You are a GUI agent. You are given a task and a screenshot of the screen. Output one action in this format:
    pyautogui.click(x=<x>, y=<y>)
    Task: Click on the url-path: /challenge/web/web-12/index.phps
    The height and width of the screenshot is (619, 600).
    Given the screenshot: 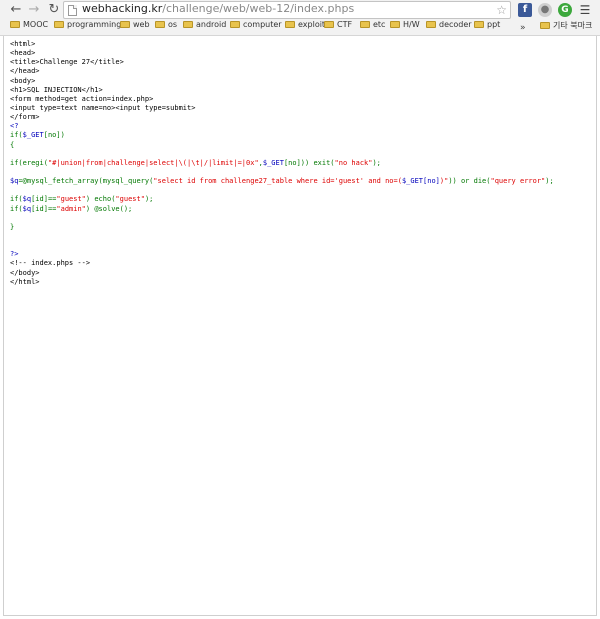 What is the action you would take?
    pyautogui.click(x=258, y=8)
    